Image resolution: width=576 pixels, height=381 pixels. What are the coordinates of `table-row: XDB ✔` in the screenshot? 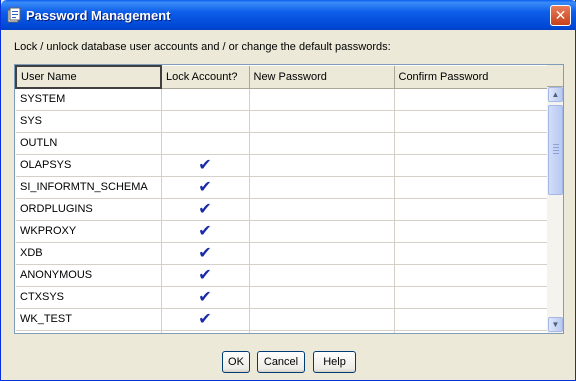 It's located at (282, 253).